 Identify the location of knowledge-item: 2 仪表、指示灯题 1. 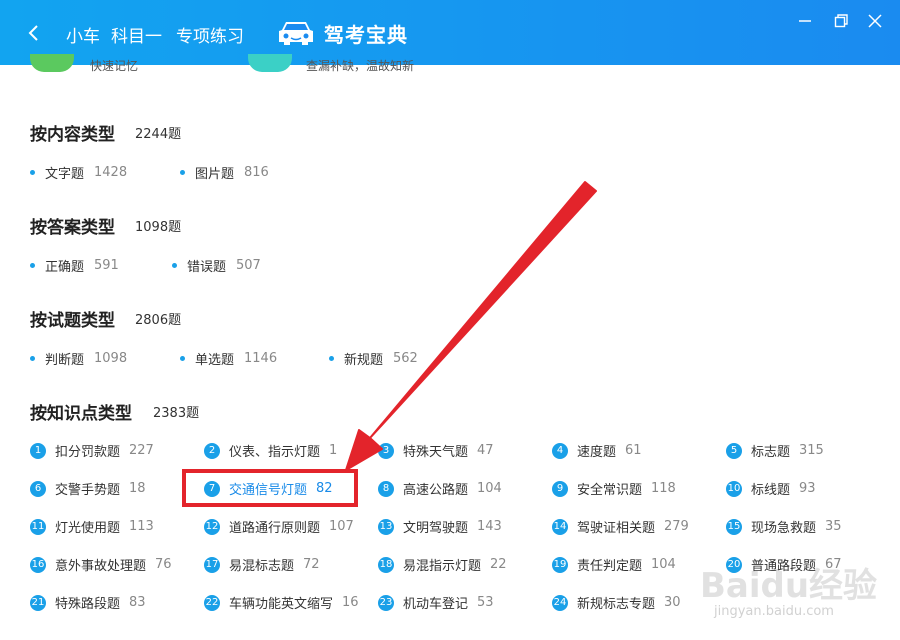
(270, 450).